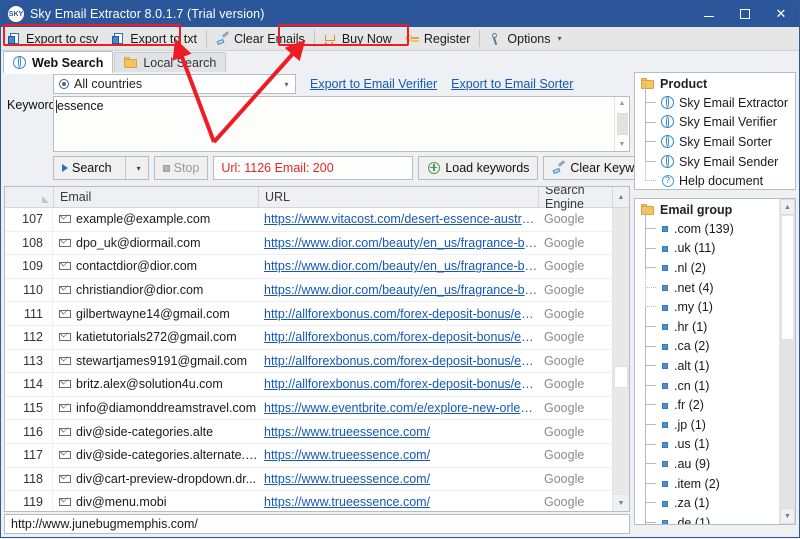  I want to click on keyword-scroll-up-button: ▲, so click(622, 103).